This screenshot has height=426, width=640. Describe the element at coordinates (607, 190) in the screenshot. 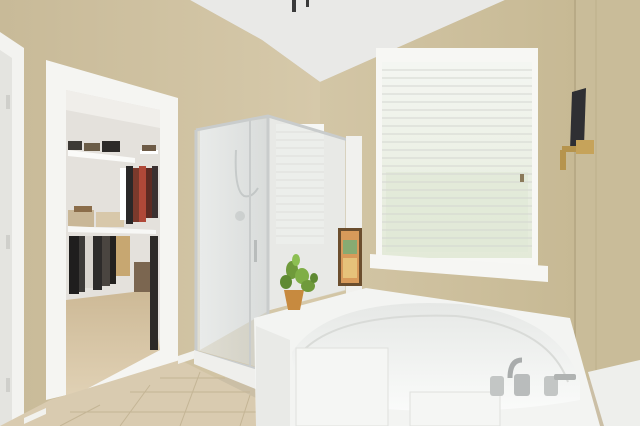

I see `right-wall` at that location.